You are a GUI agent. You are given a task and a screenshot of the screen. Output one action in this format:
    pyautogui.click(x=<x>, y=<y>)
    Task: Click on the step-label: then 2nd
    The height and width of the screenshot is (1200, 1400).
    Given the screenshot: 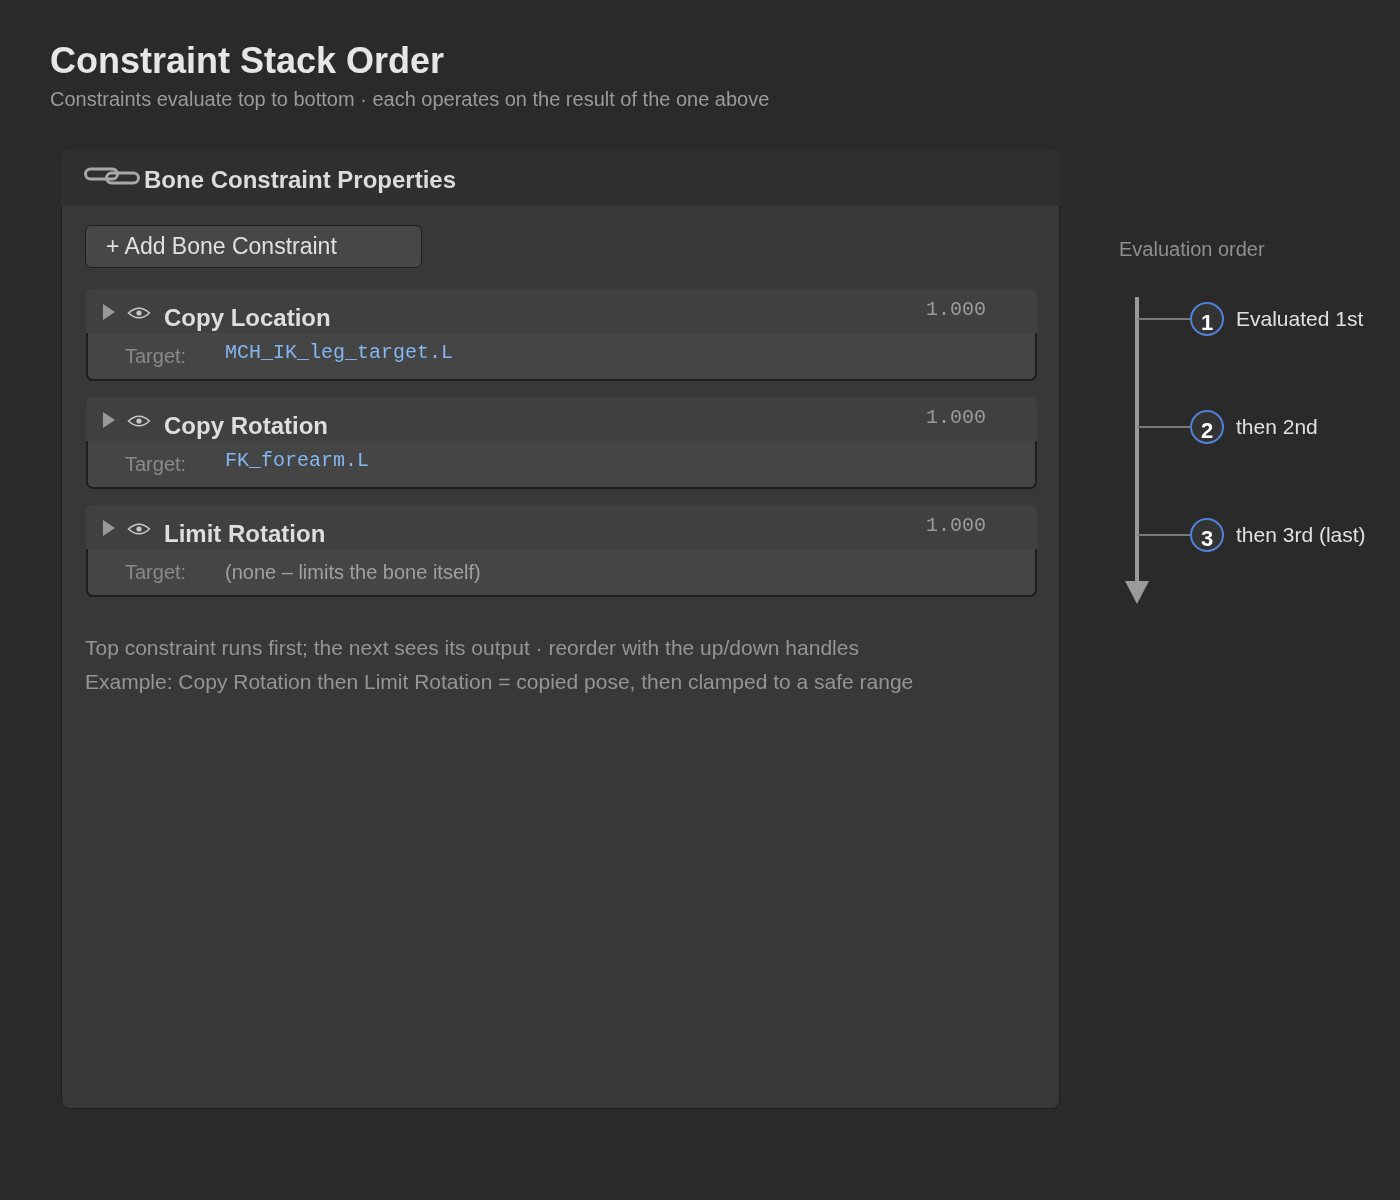 What is the action you would take?
    pyautogui.click(x=1277, y=427)
    